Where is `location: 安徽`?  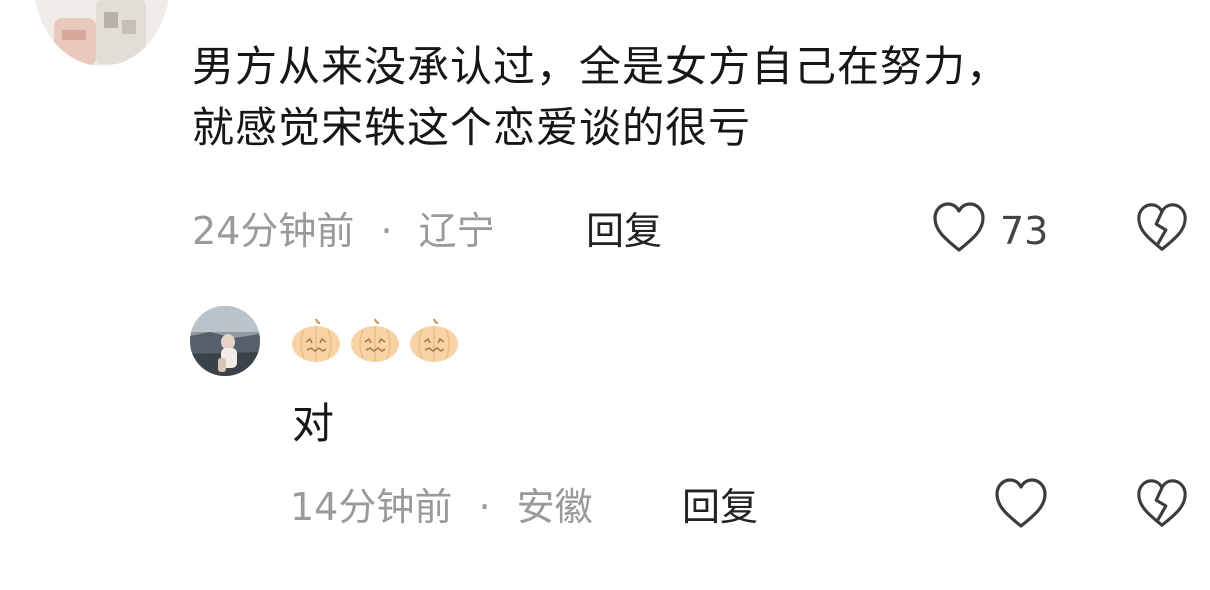
location: 安徽 is located at coordinates (554, 507).